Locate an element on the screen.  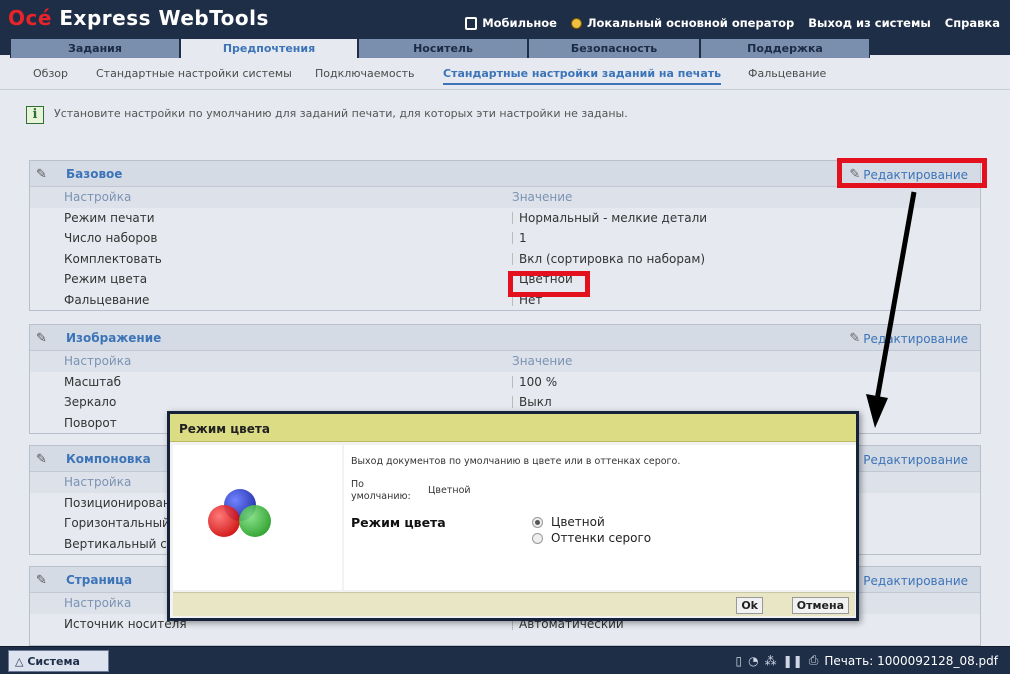
cancel-button: Отмена is located at coordinates (820, 605).